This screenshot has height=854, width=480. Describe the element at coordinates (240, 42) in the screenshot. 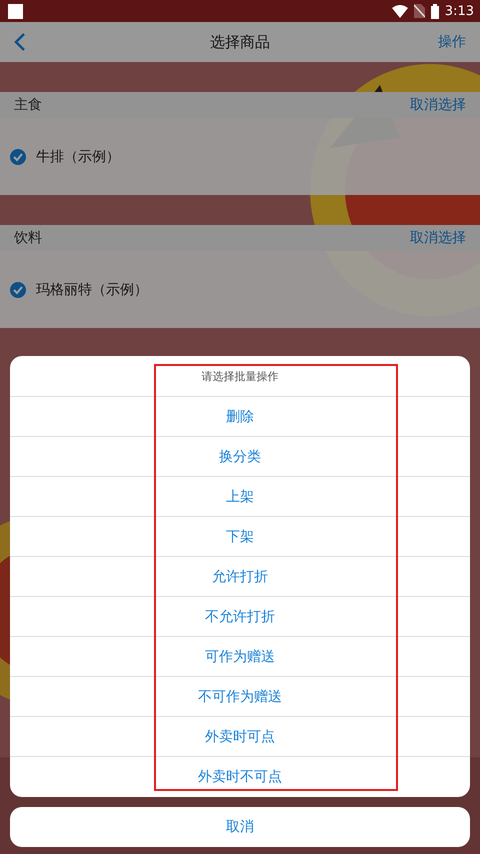

I see `page-title: 选择商品` at that location.